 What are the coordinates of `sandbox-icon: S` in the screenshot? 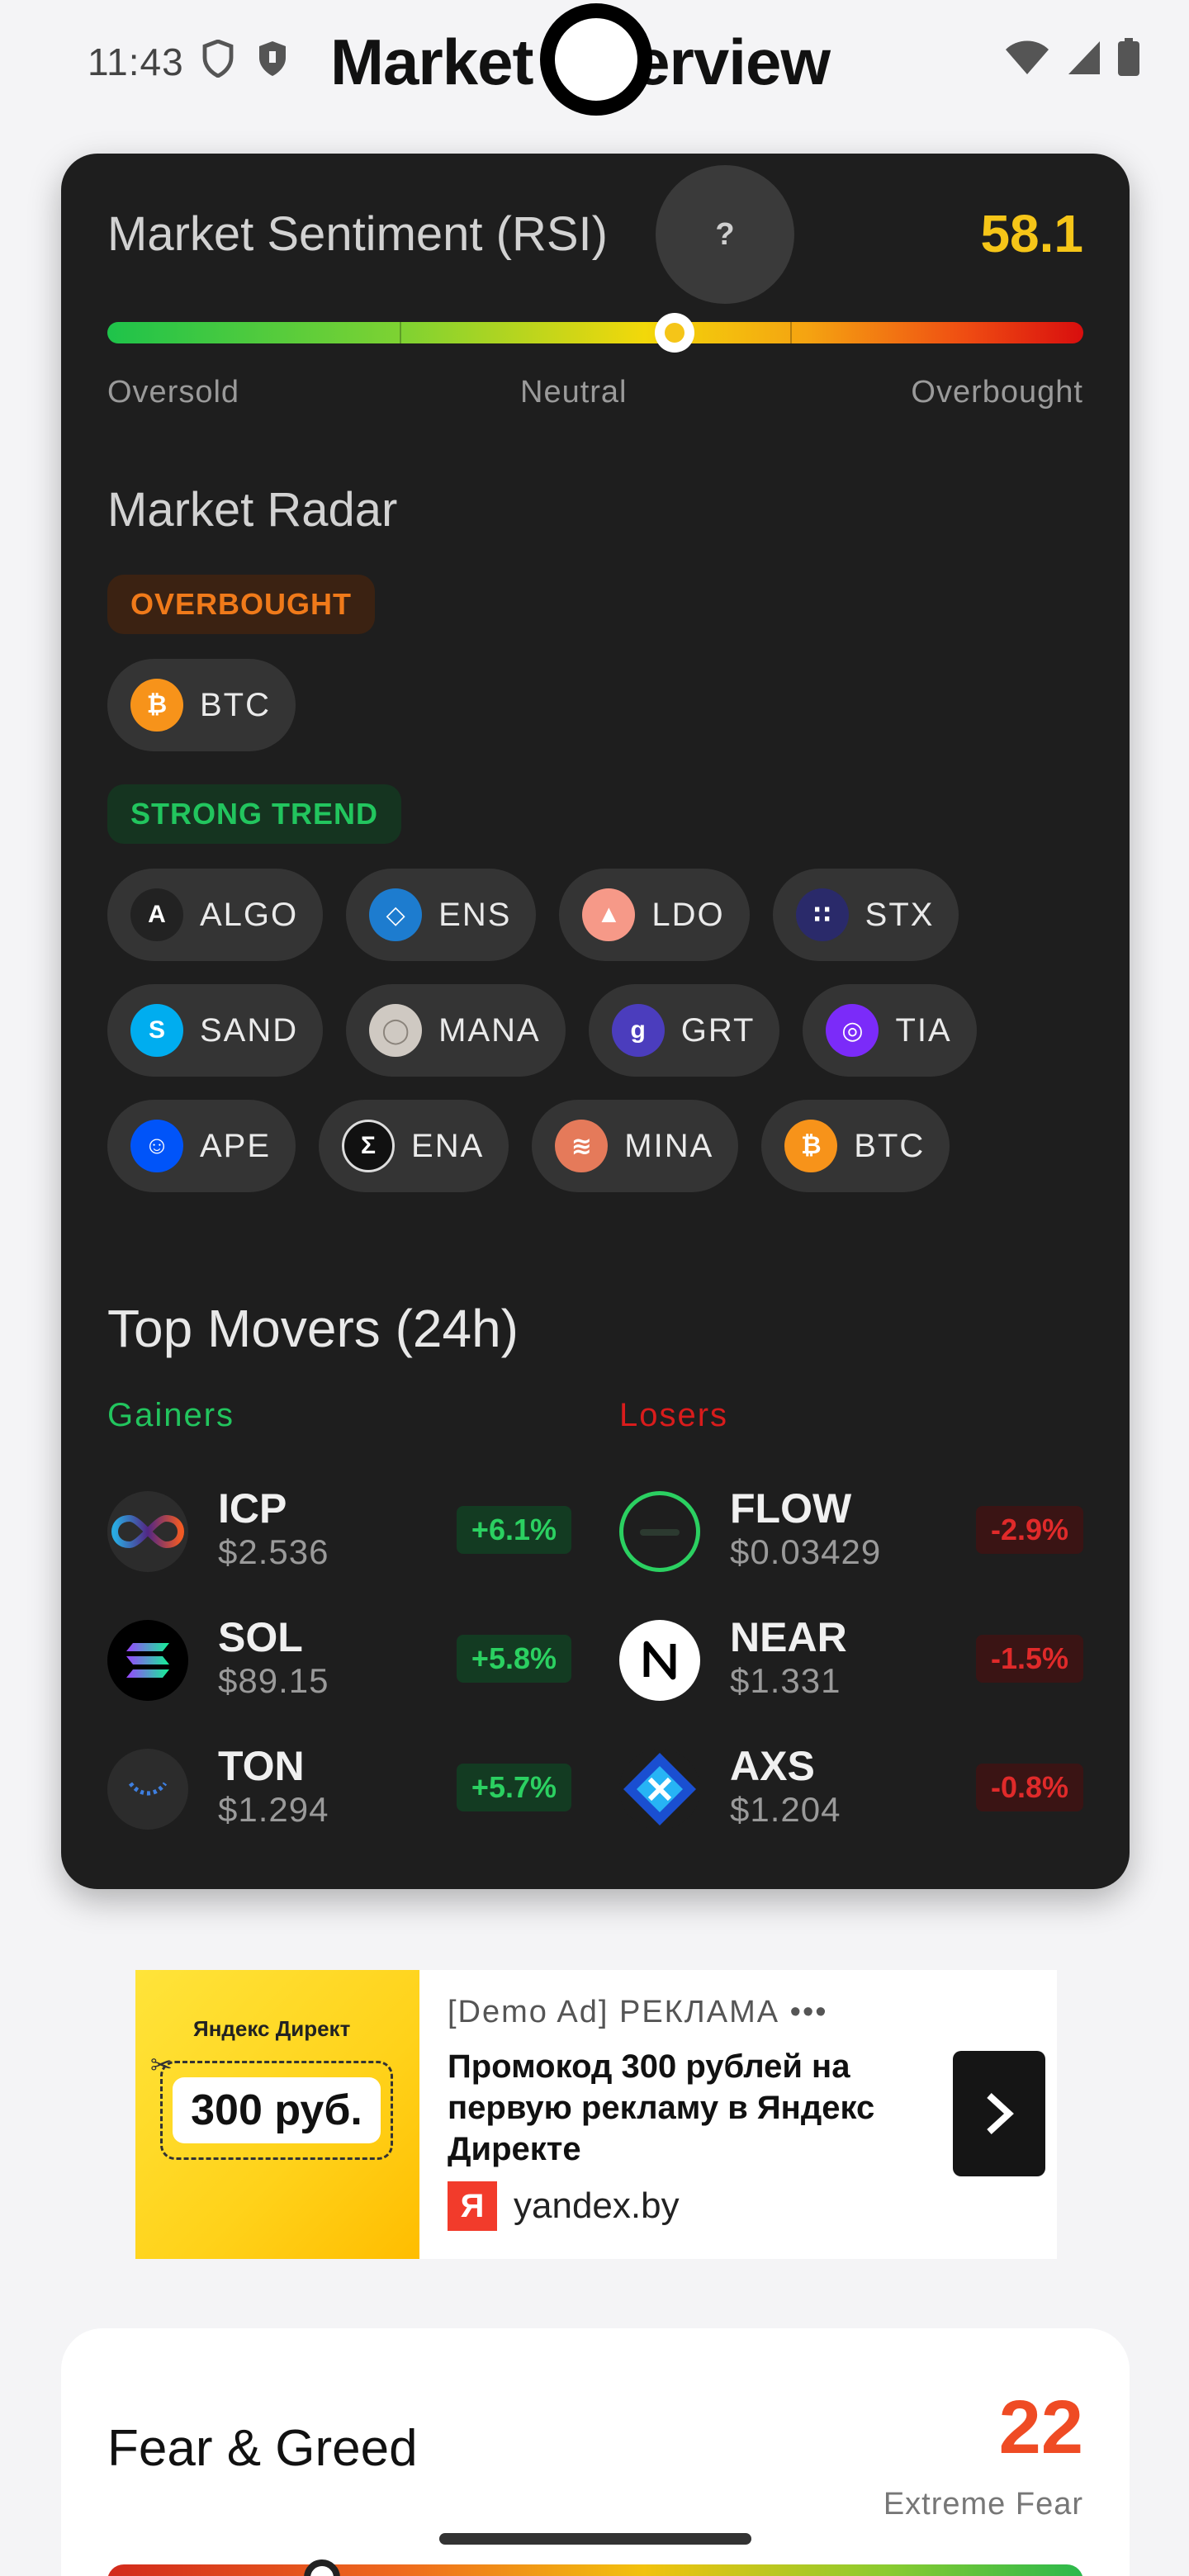 It's located at (156, 1030).